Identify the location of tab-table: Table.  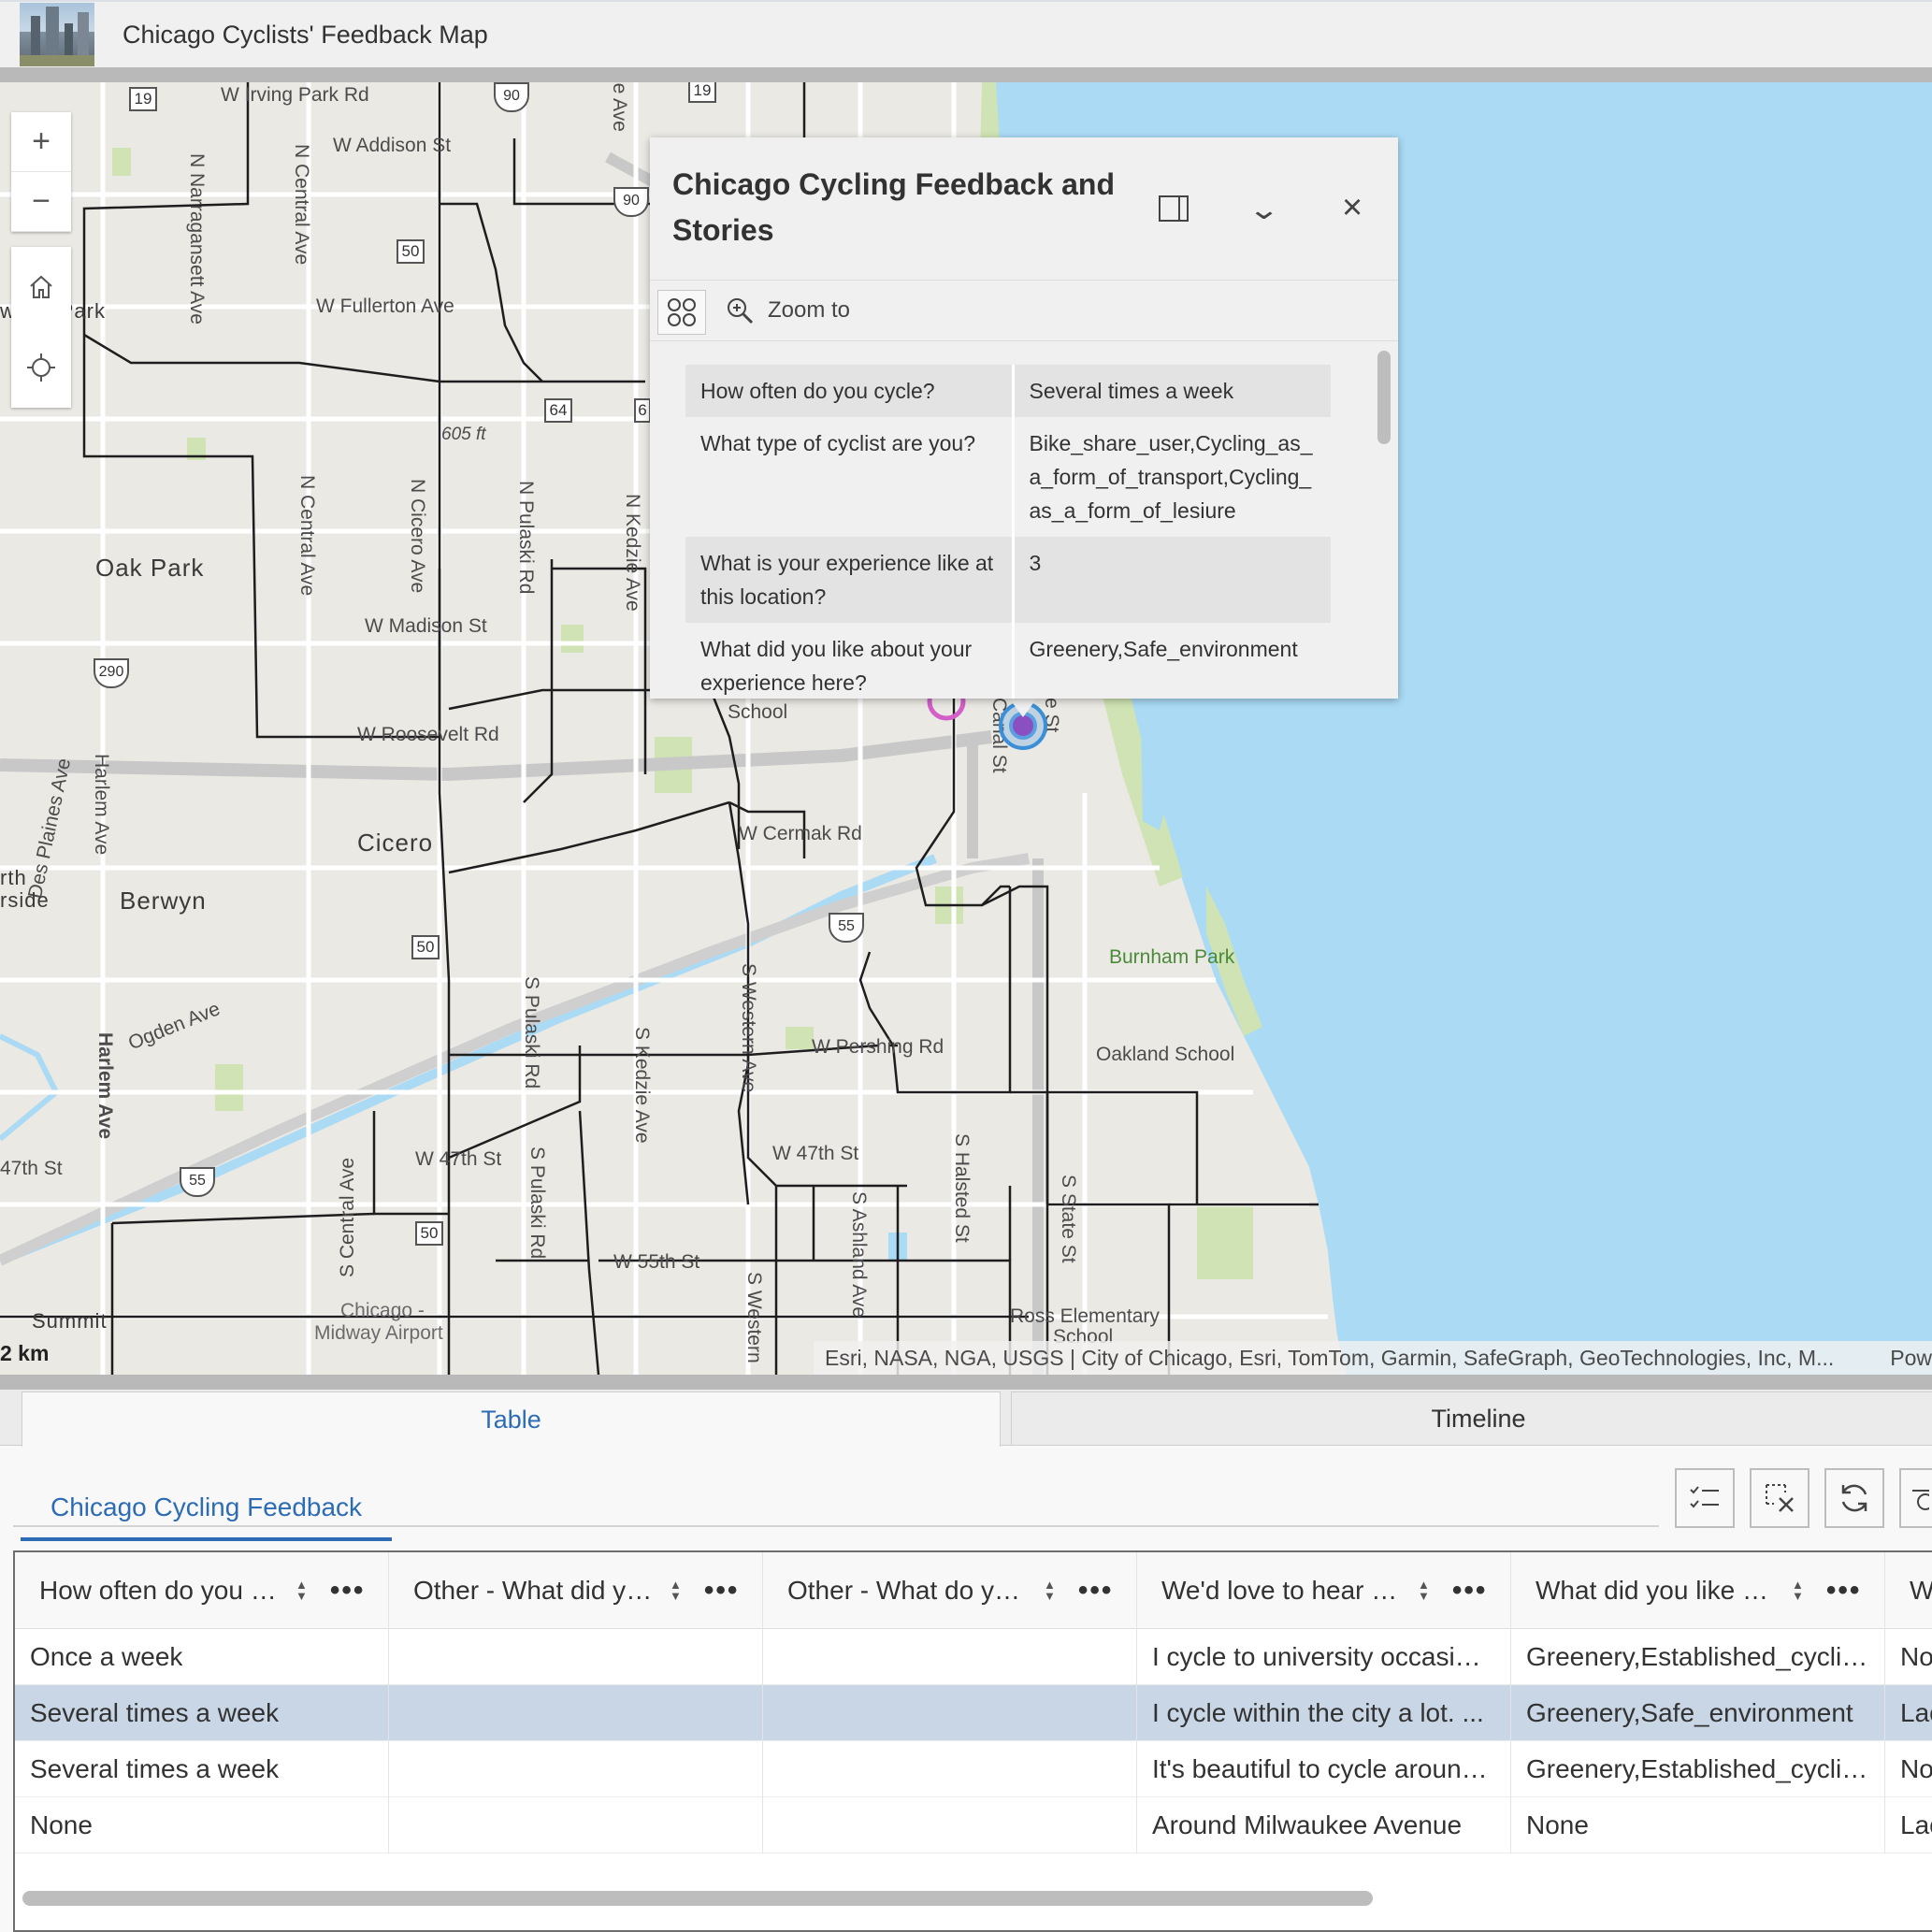
(511, 1419).